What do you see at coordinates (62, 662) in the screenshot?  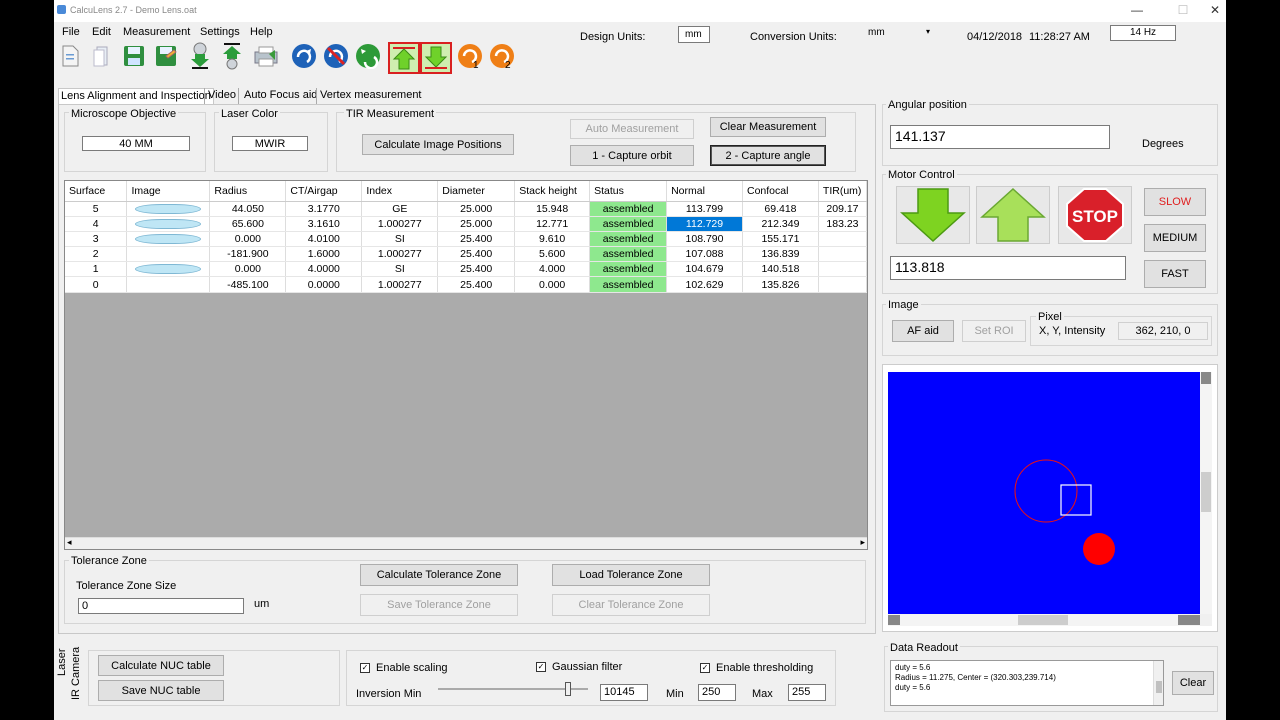 I see `side-tab-laser: Laser` at bounding box center [62, 662].